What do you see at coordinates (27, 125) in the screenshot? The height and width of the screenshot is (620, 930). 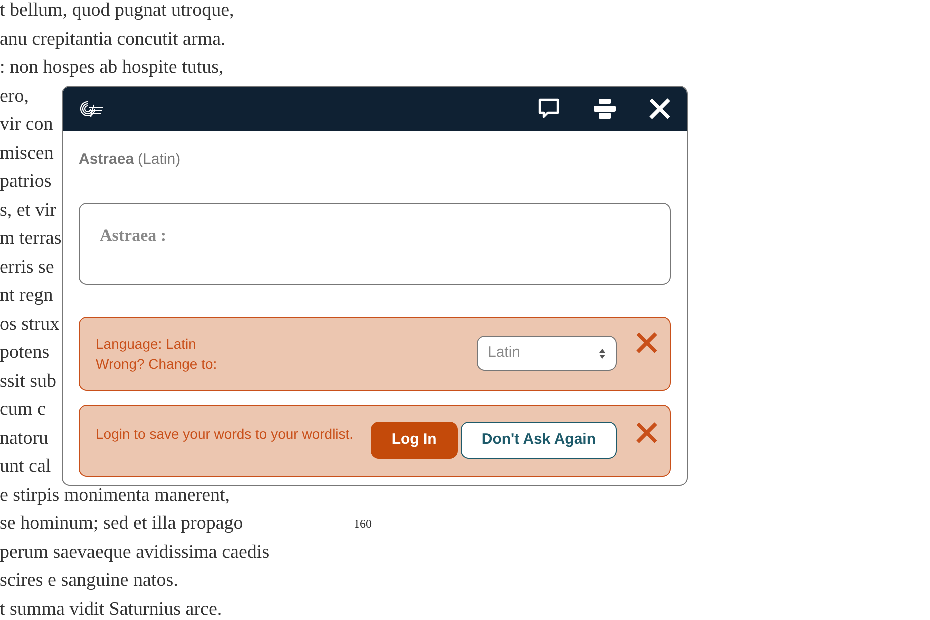 I see `poem-line: vir con` at bounding box center [27, 125].